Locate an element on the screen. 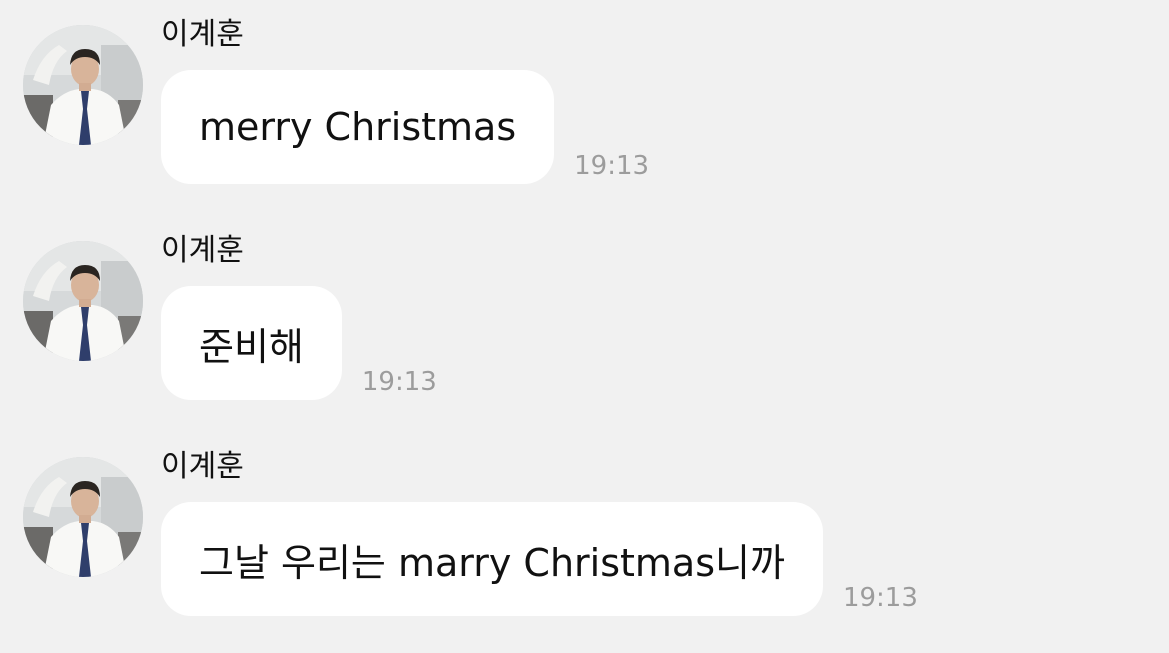 This screenshot has width=1169, height=653. message-bubble: 준비해 is located at coordinates (251, 343).